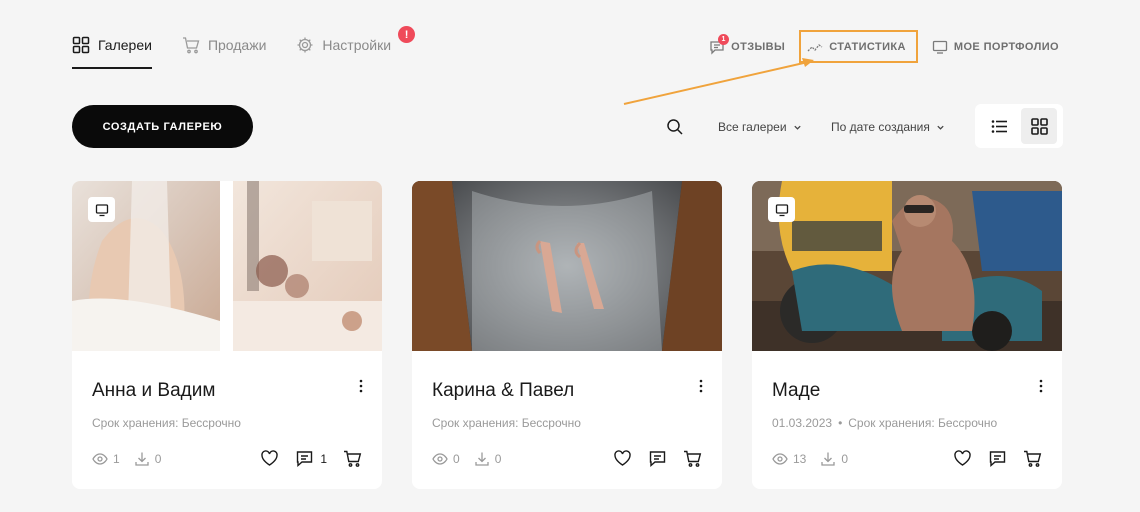 This screenshot has width=1140, height=512. I want to click on tab-settings-label: Настройки, so click(357, 45).